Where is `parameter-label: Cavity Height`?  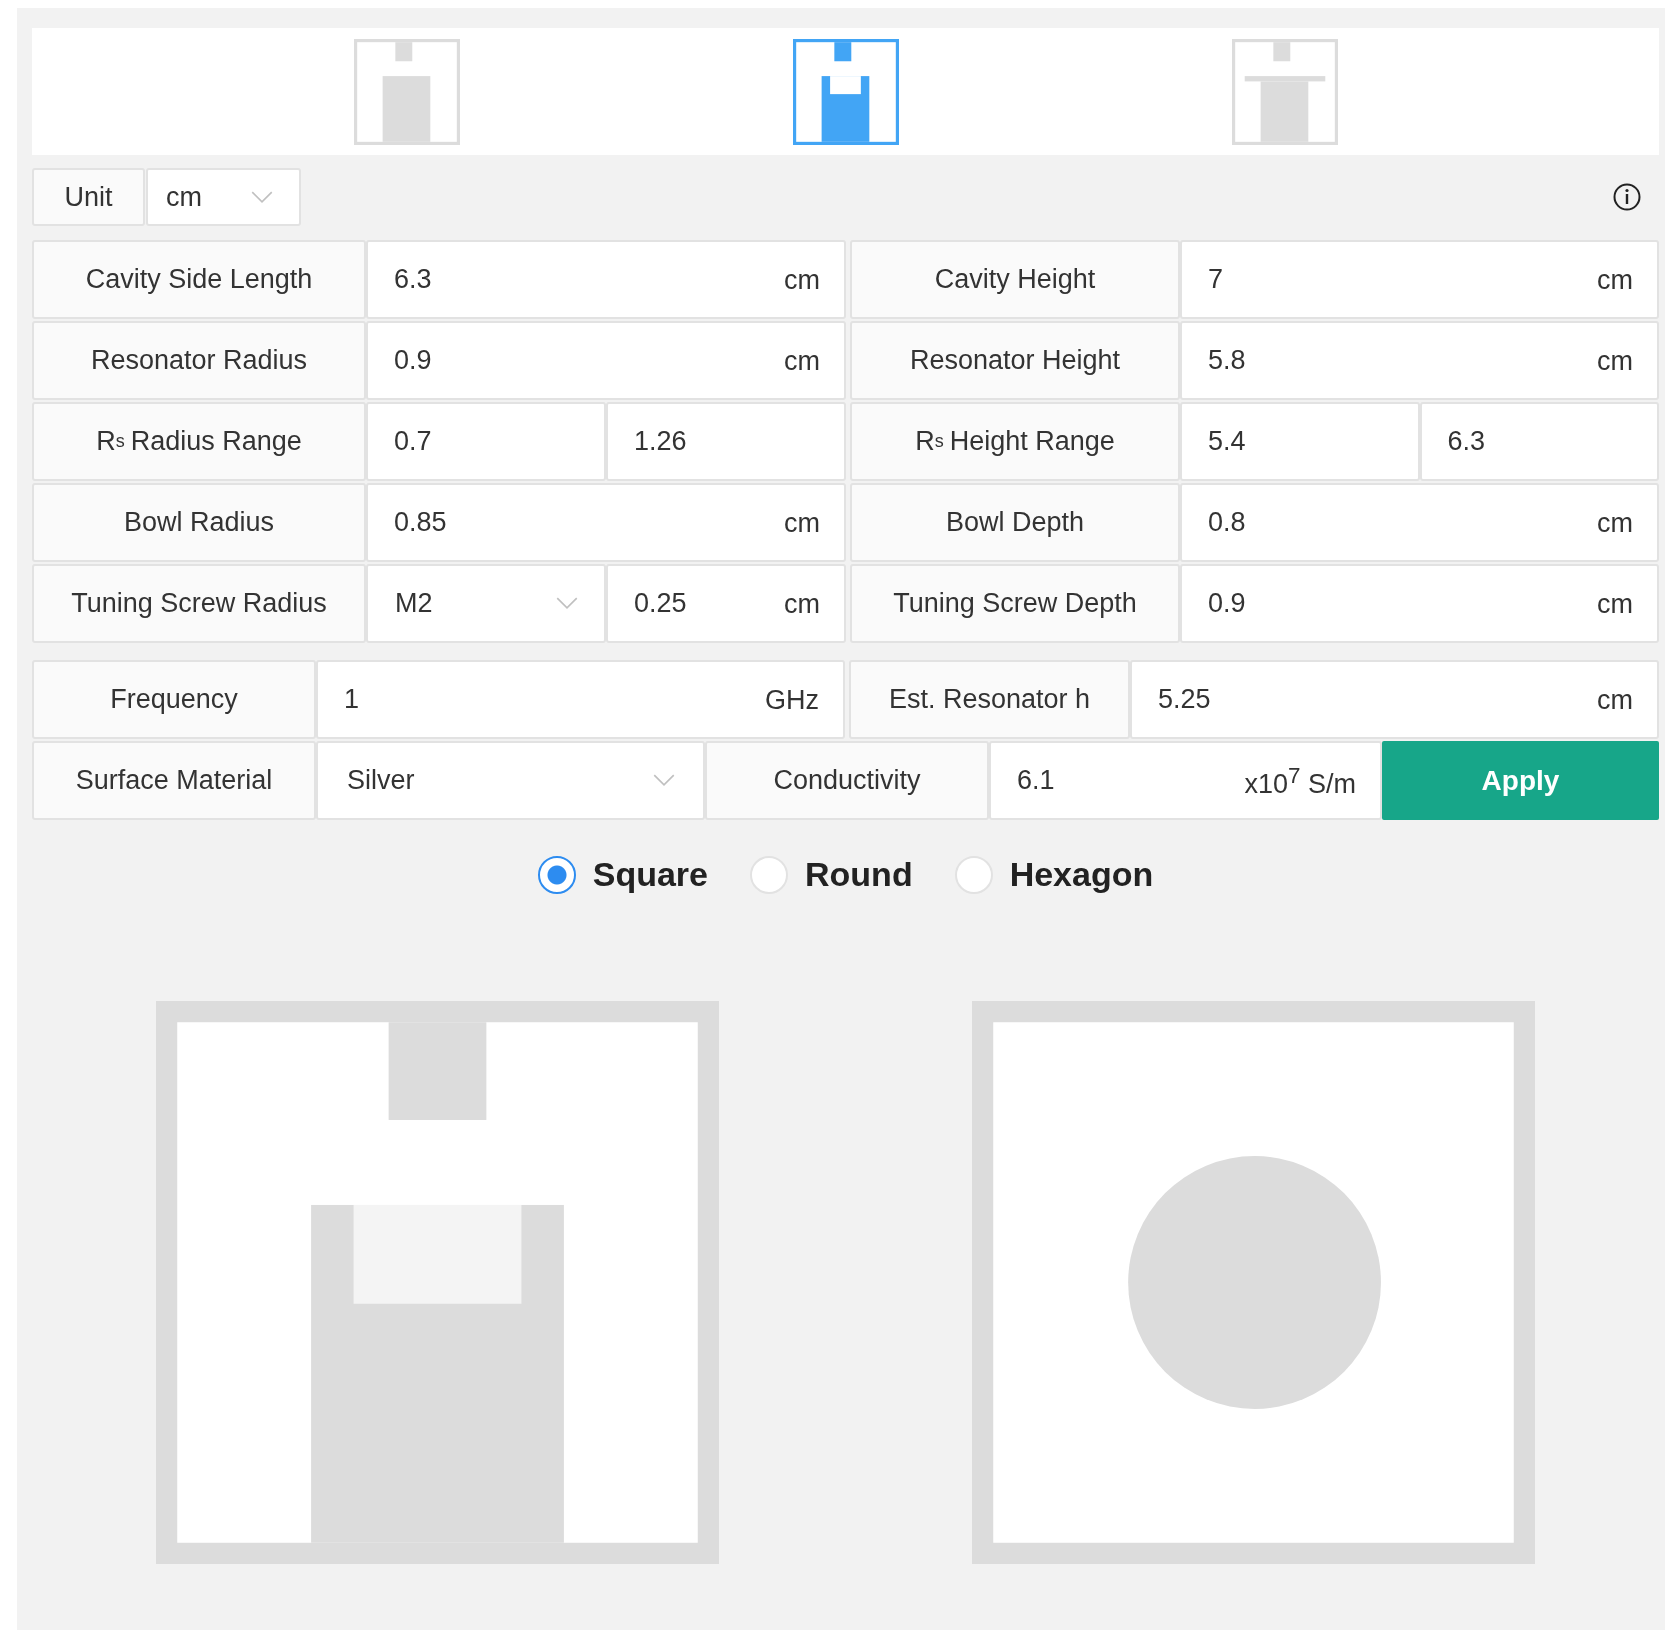 parameter-label: Cavity Height is located at coordinates (1015, 279).